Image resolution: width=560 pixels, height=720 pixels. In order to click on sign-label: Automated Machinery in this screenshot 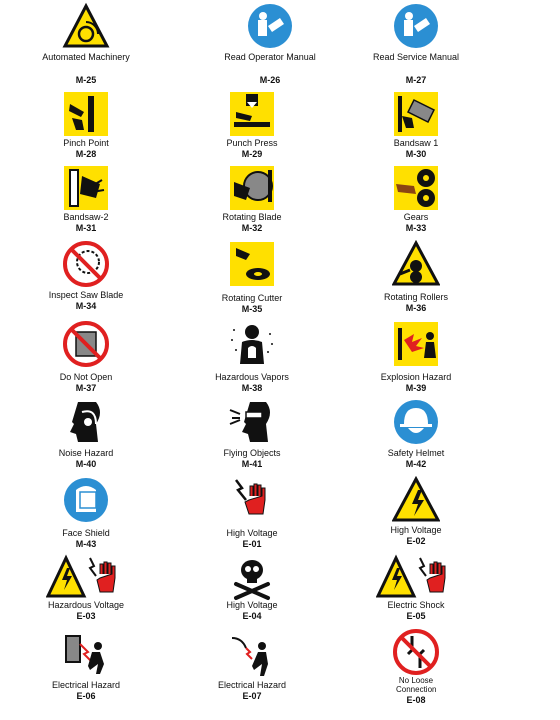, I will do `click(86, 57)`.